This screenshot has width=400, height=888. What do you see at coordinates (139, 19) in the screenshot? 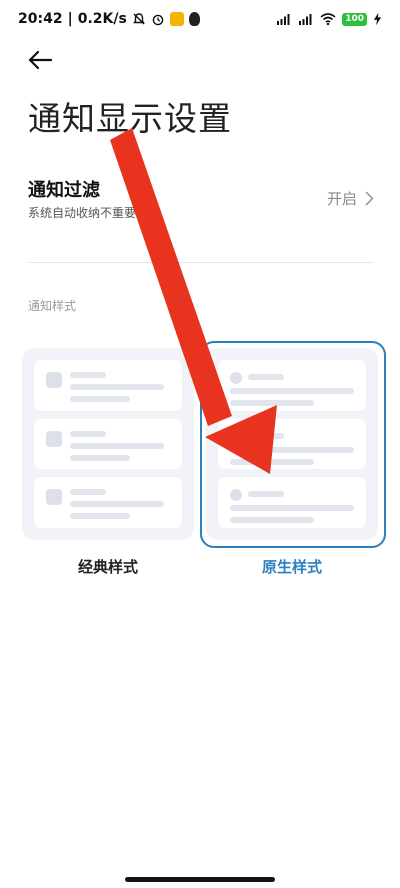
I see `mute-icon` at bounding box center [139, 19].